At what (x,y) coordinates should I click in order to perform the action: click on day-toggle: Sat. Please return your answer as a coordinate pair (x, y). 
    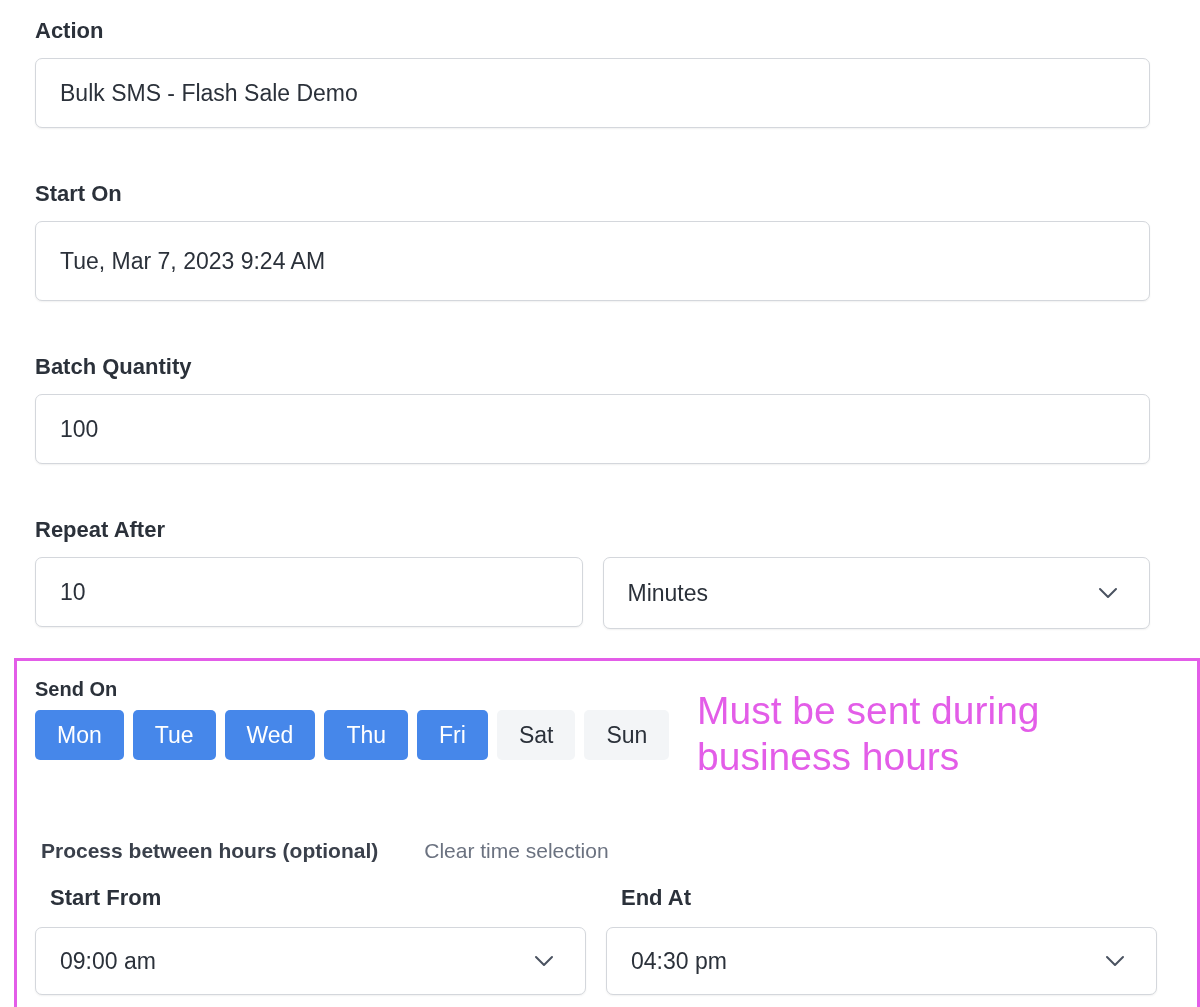
    Looking at the image, I should click on (536, 735).